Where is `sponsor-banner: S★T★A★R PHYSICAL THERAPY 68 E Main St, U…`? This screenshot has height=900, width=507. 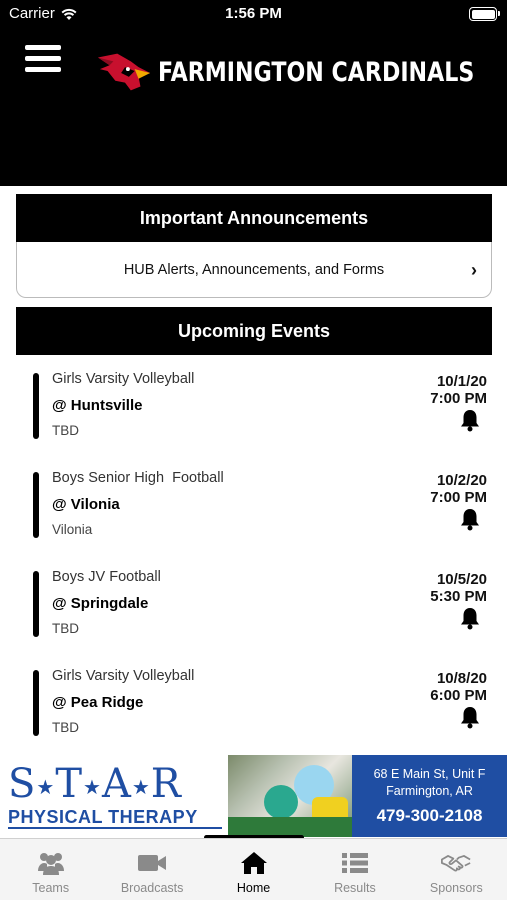
sponsor-banner: S★T★A★R PHYSICAL THERAPY 68 E Main St, U… is located at coordinates (253, 796).